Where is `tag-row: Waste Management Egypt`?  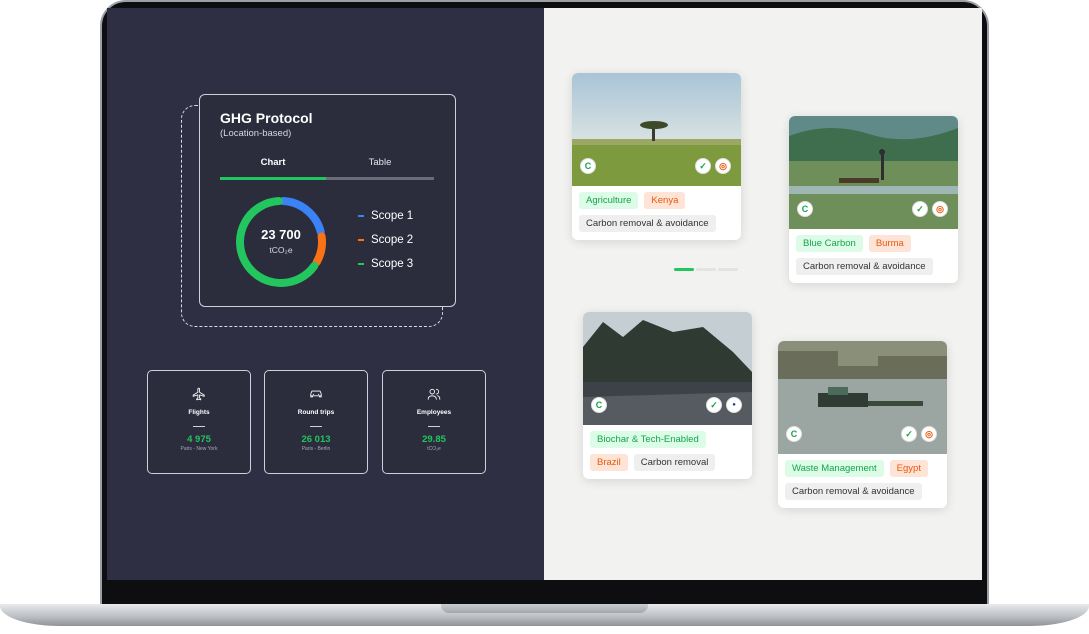
tag-row: Waste Management Egypt is located at coordinates (862, 468).